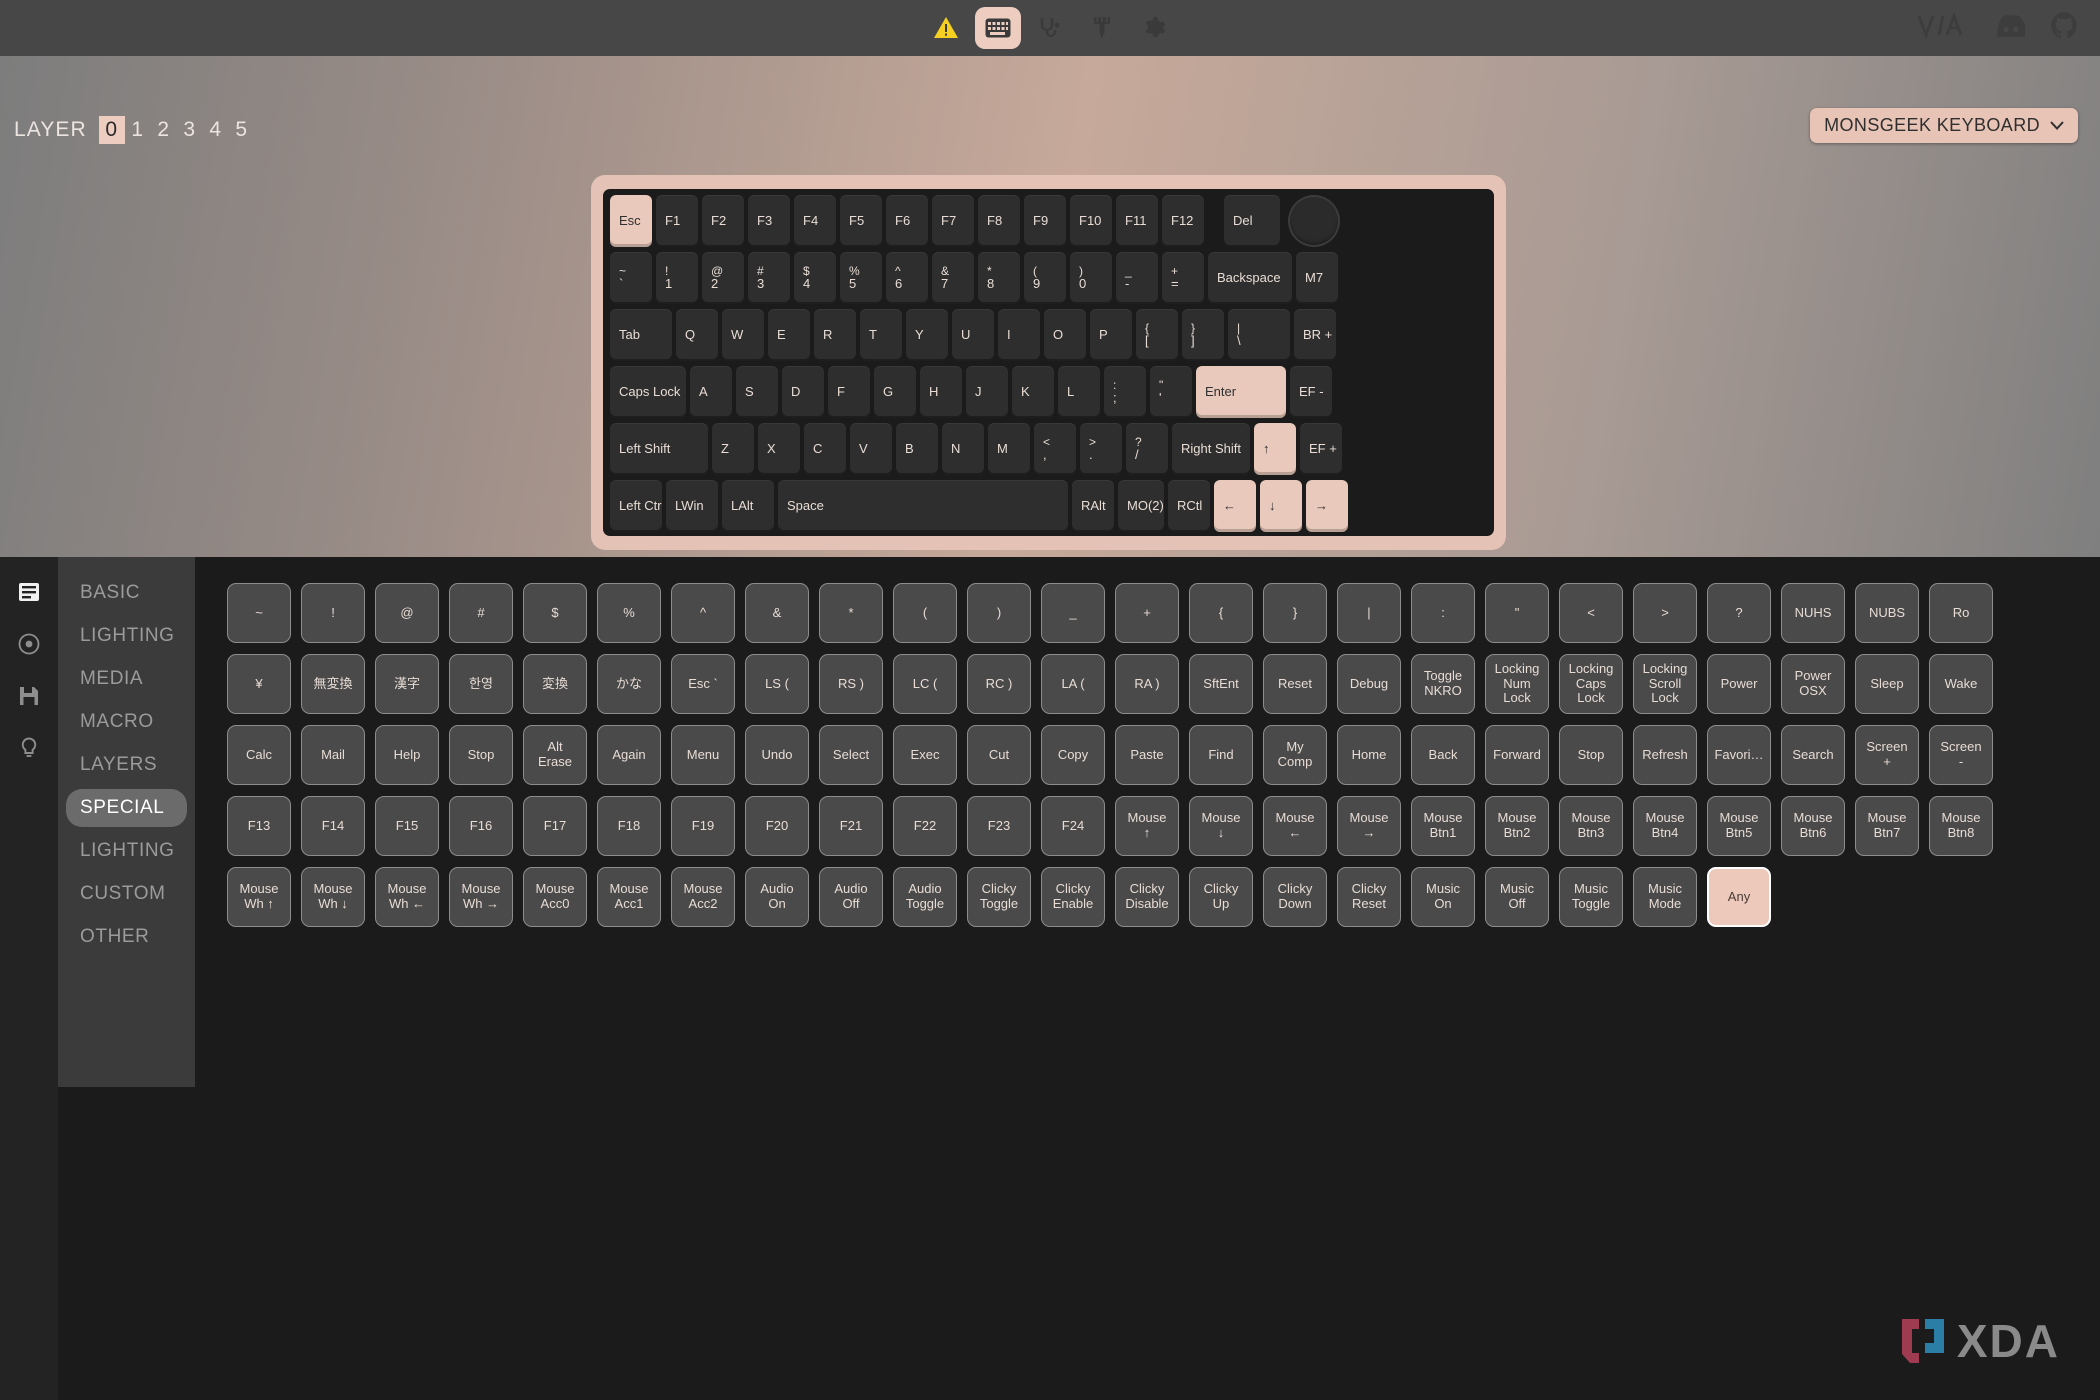 The height and width of the screenshot is (1400, 2100). Describe the element at coordinates (1065, 335) in the screenshot. I see `keyboard-key: O` at that location.